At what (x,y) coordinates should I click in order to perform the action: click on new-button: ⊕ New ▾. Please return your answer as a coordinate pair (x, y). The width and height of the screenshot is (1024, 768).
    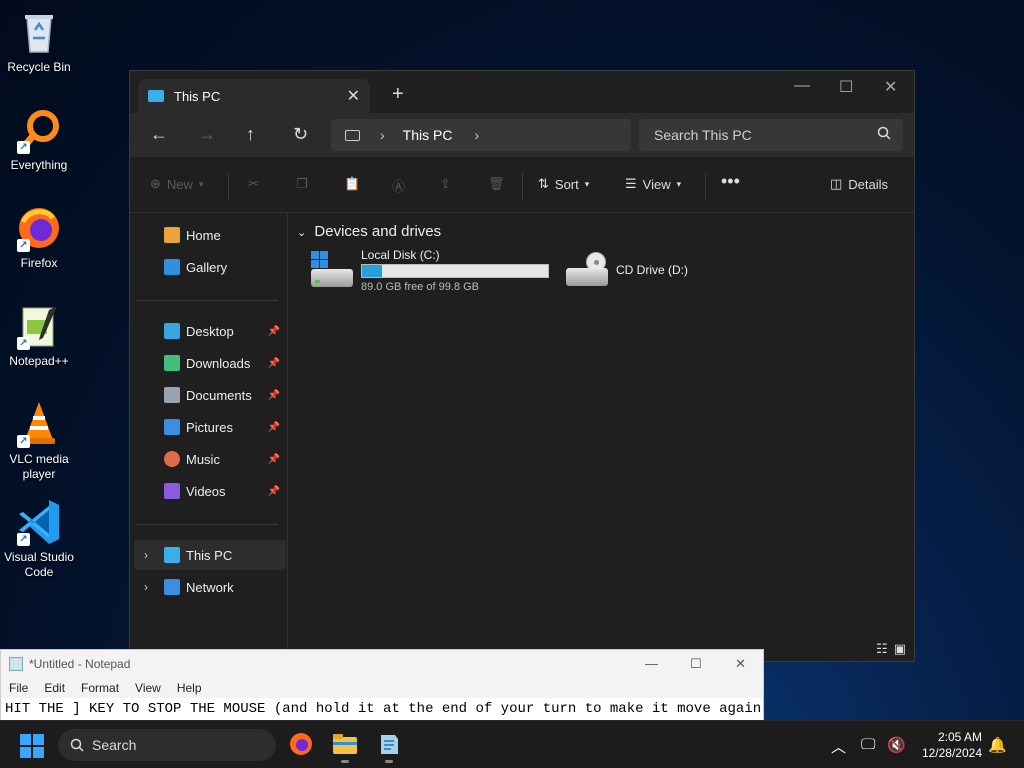
    Looking at the image, I should click on (176, 184).